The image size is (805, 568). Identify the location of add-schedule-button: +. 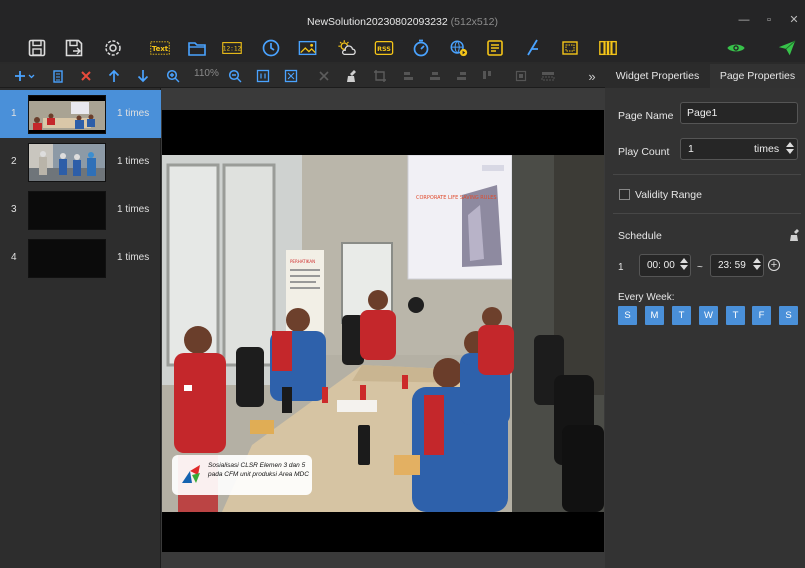
(774, 265).